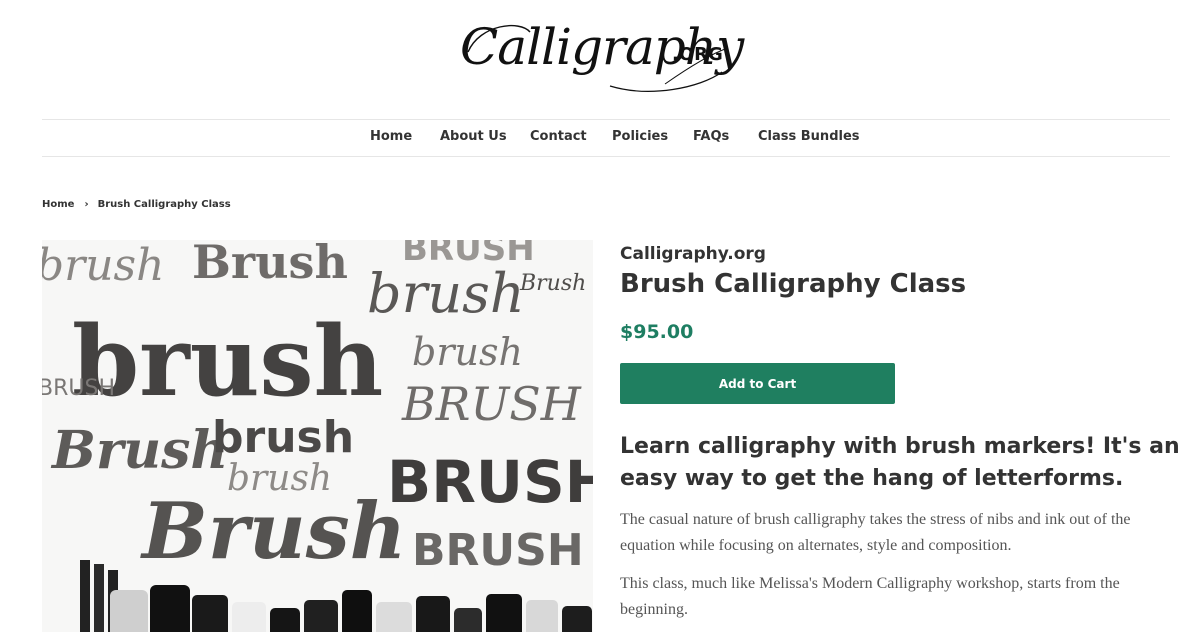  What do you see at coordinates (809, 136) in the screenshot?
I see `nav-item-class-bundles: Class Bundles` at bounding box center [809, 136].